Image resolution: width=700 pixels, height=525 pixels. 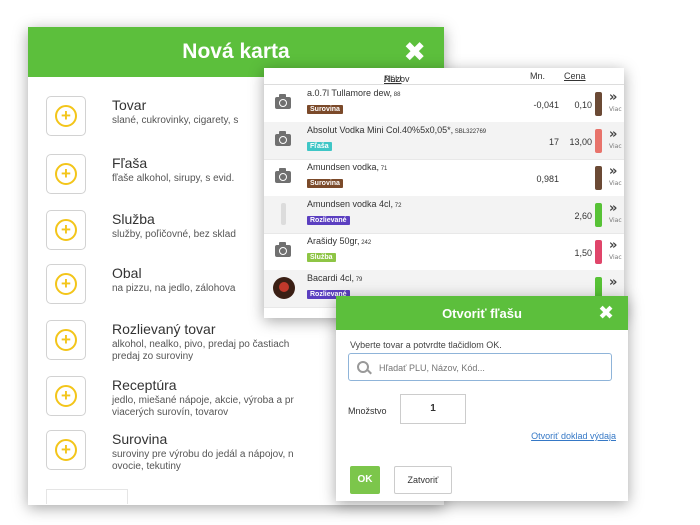 What do you see at coordinates (347, 167) in the screenshot?
I see `product-name: Amundsen vodka, 71` at bounding box center [347, 167].